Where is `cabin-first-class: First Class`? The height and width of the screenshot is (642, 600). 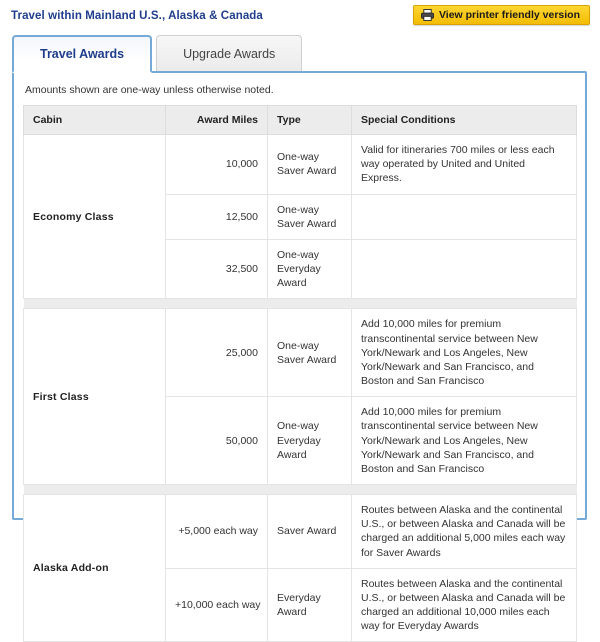
cabin-first-class: First Class is located at coordinates (94, 397).